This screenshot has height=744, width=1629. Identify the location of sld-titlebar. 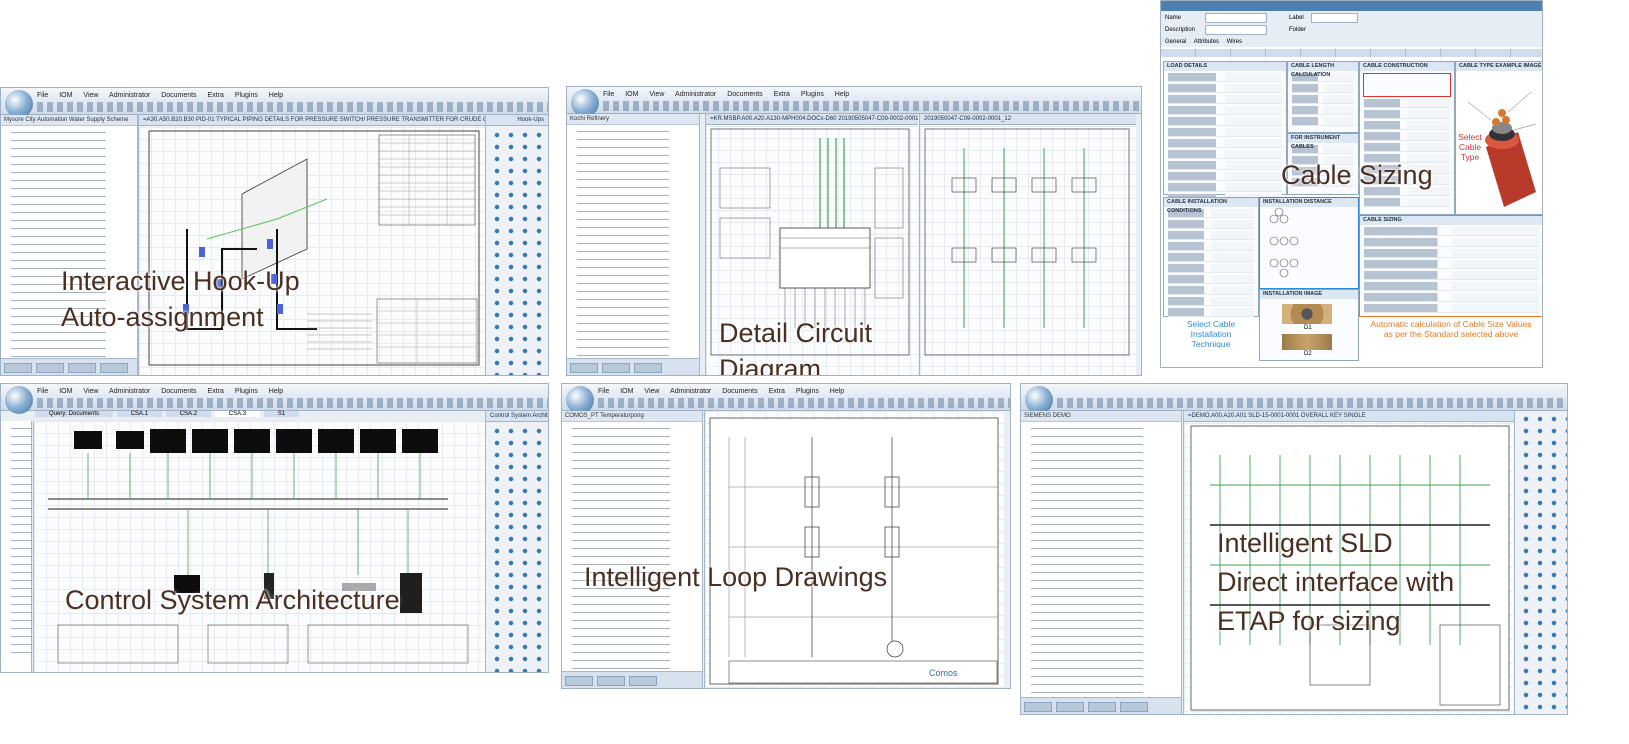
(1294, 399).